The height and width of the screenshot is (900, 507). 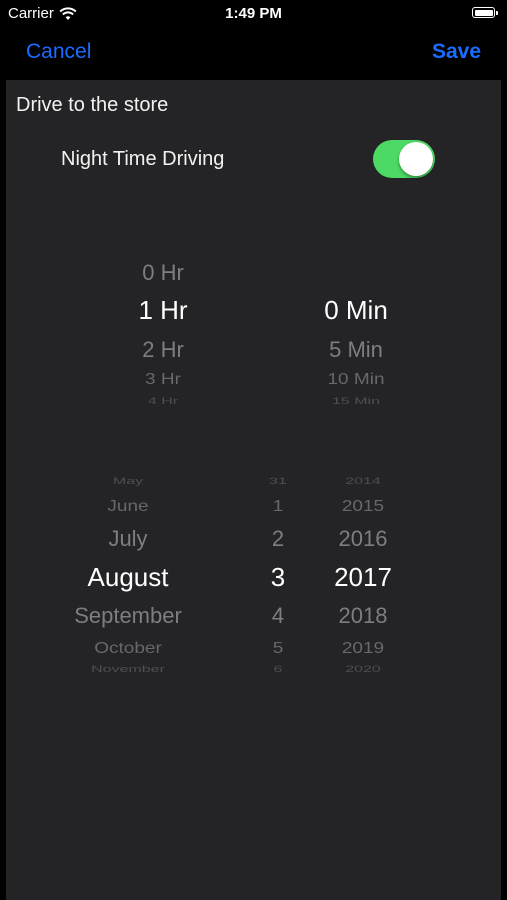 What do you see at coordinates (363, 670) in the screenshot?
I see `year-option: 2020` at bounding box center [363, 670].